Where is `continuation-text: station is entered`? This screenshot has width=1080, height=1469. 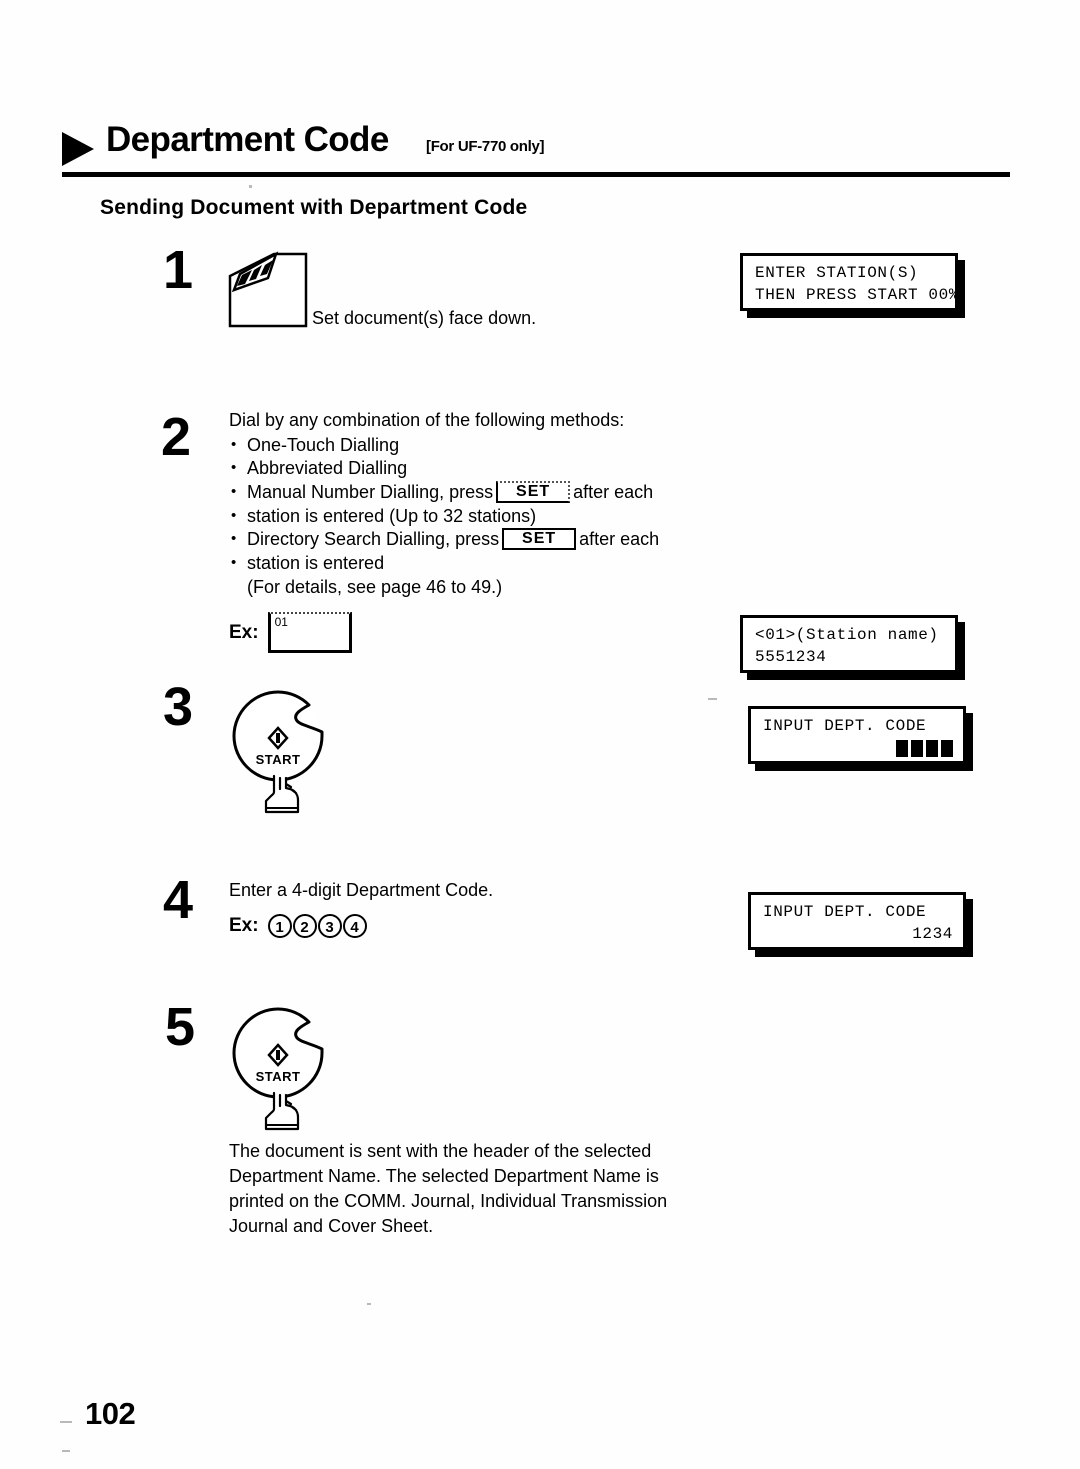 continuation-text: station is entered is located at coordinates (316, 563).